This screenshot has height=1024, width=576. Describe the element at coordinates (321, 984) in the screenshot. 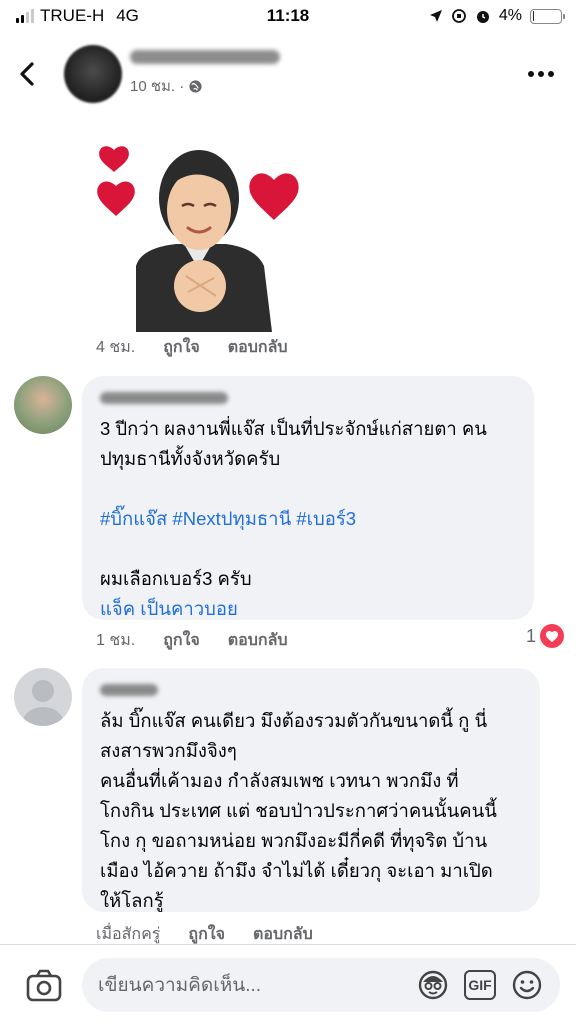

I see `comment-input: เขียนความคิดเห็น... GIF` at that location.